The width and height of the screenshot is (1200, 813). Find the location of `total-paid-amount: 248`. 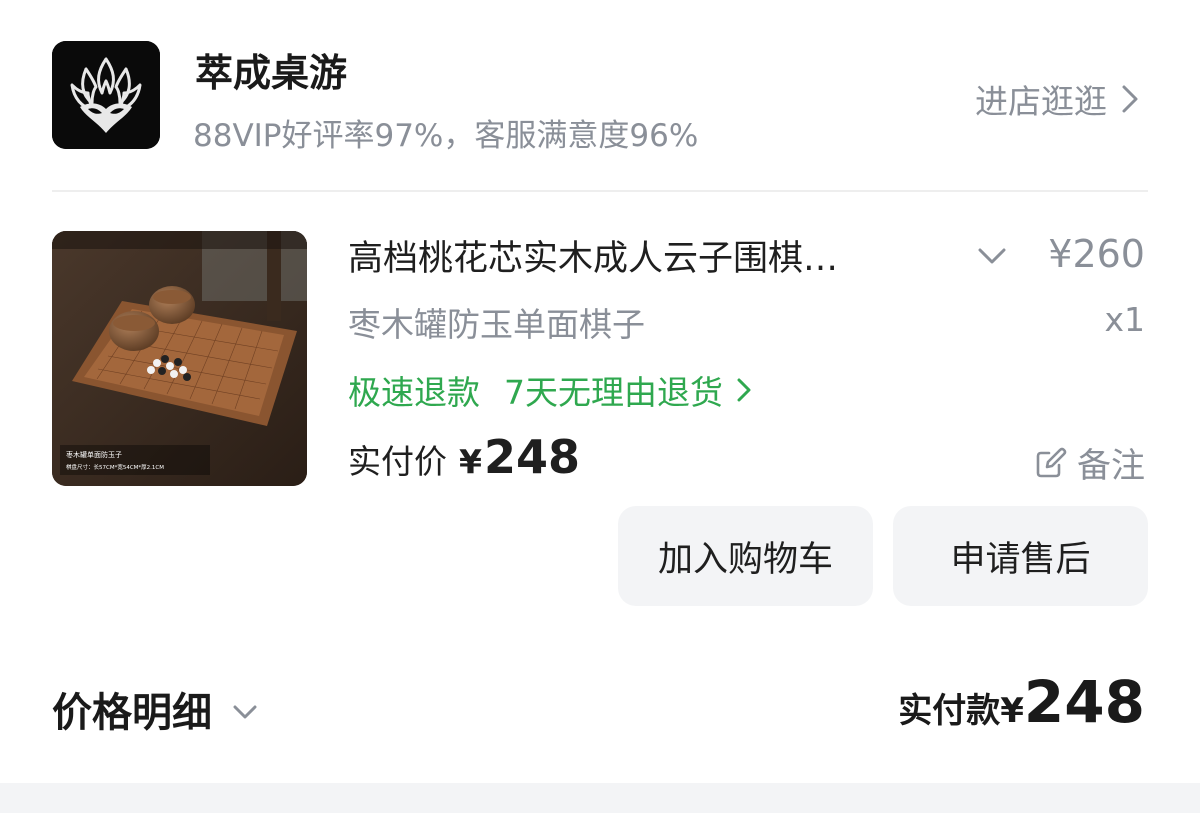

total-paid-amount: 248 is located at coordinates (1084, 702).